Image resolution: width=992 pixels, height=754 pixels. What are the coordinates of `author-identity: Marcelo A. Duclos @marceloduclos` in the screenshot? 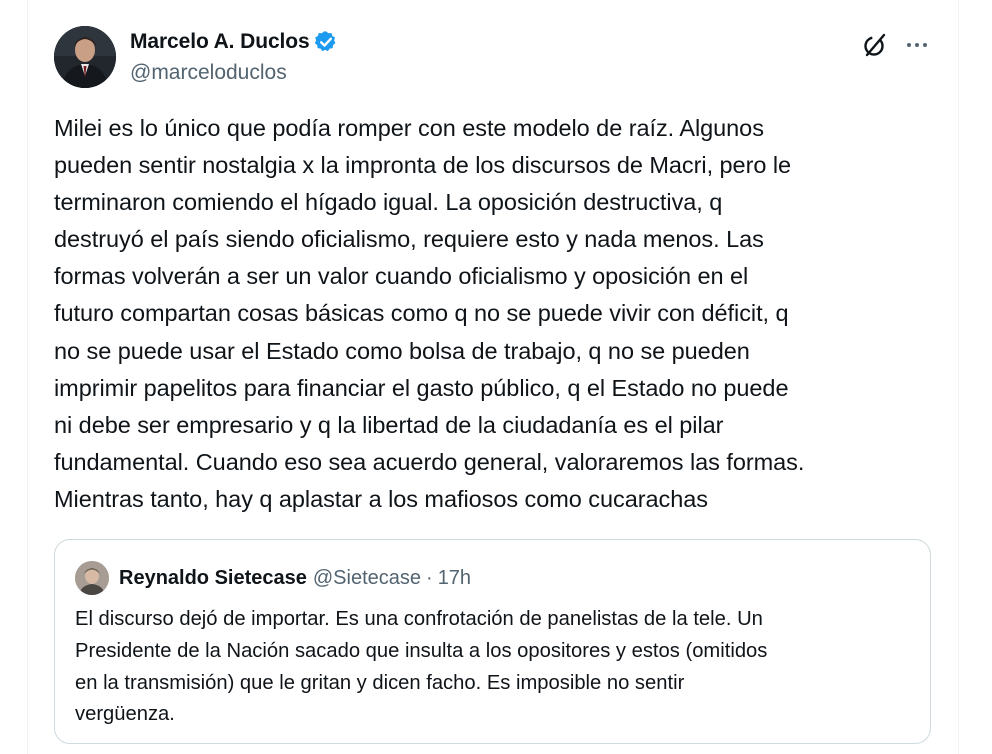 It's located at (234, 57).